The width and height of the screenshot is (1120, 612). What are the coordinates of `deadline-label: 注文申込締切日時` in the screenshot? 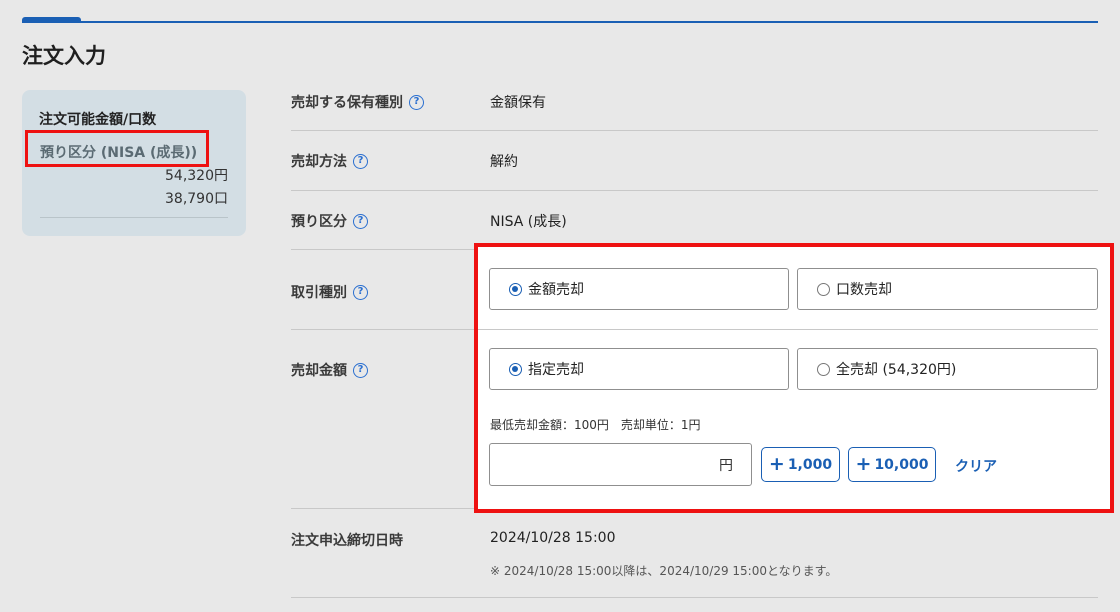 It's located at (347, 540).